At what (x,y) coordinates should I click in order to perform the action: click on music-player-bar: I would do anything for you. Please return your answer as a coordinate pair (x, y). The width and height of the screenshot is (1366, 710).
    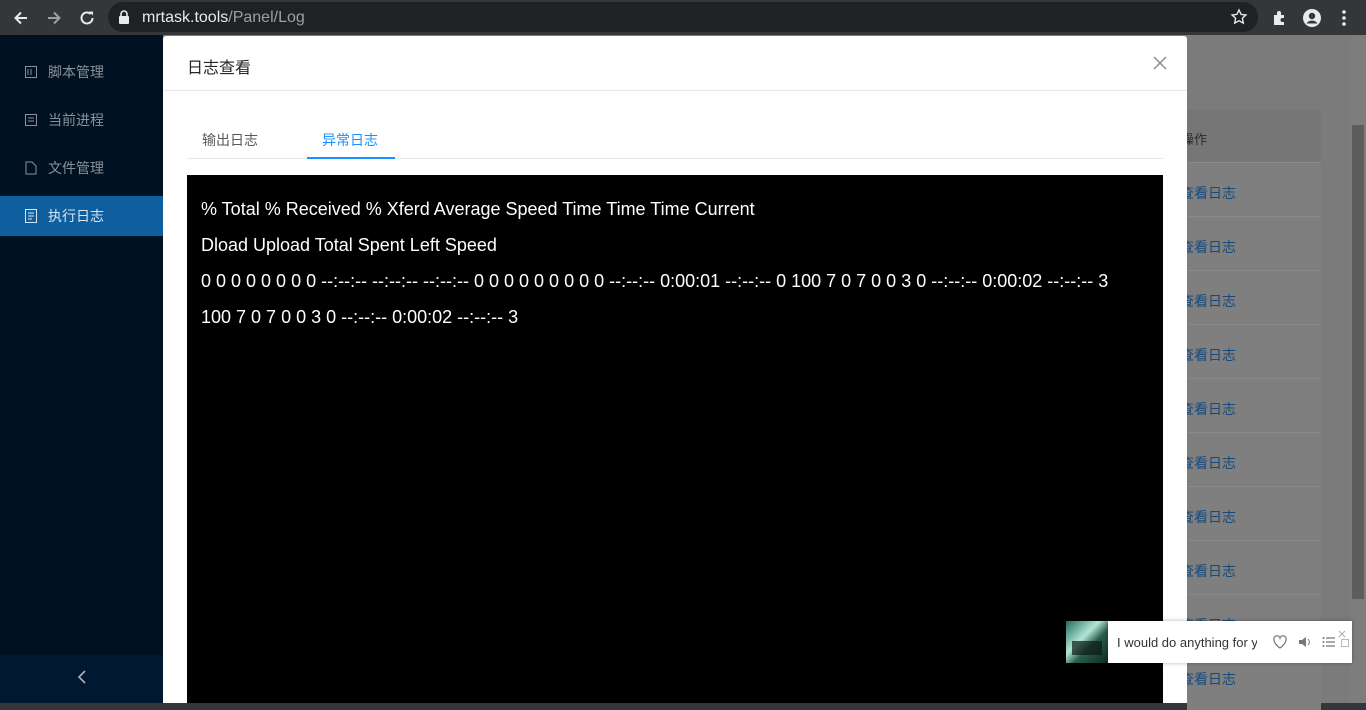
    Looking at the image, I should click on (1230, 642).